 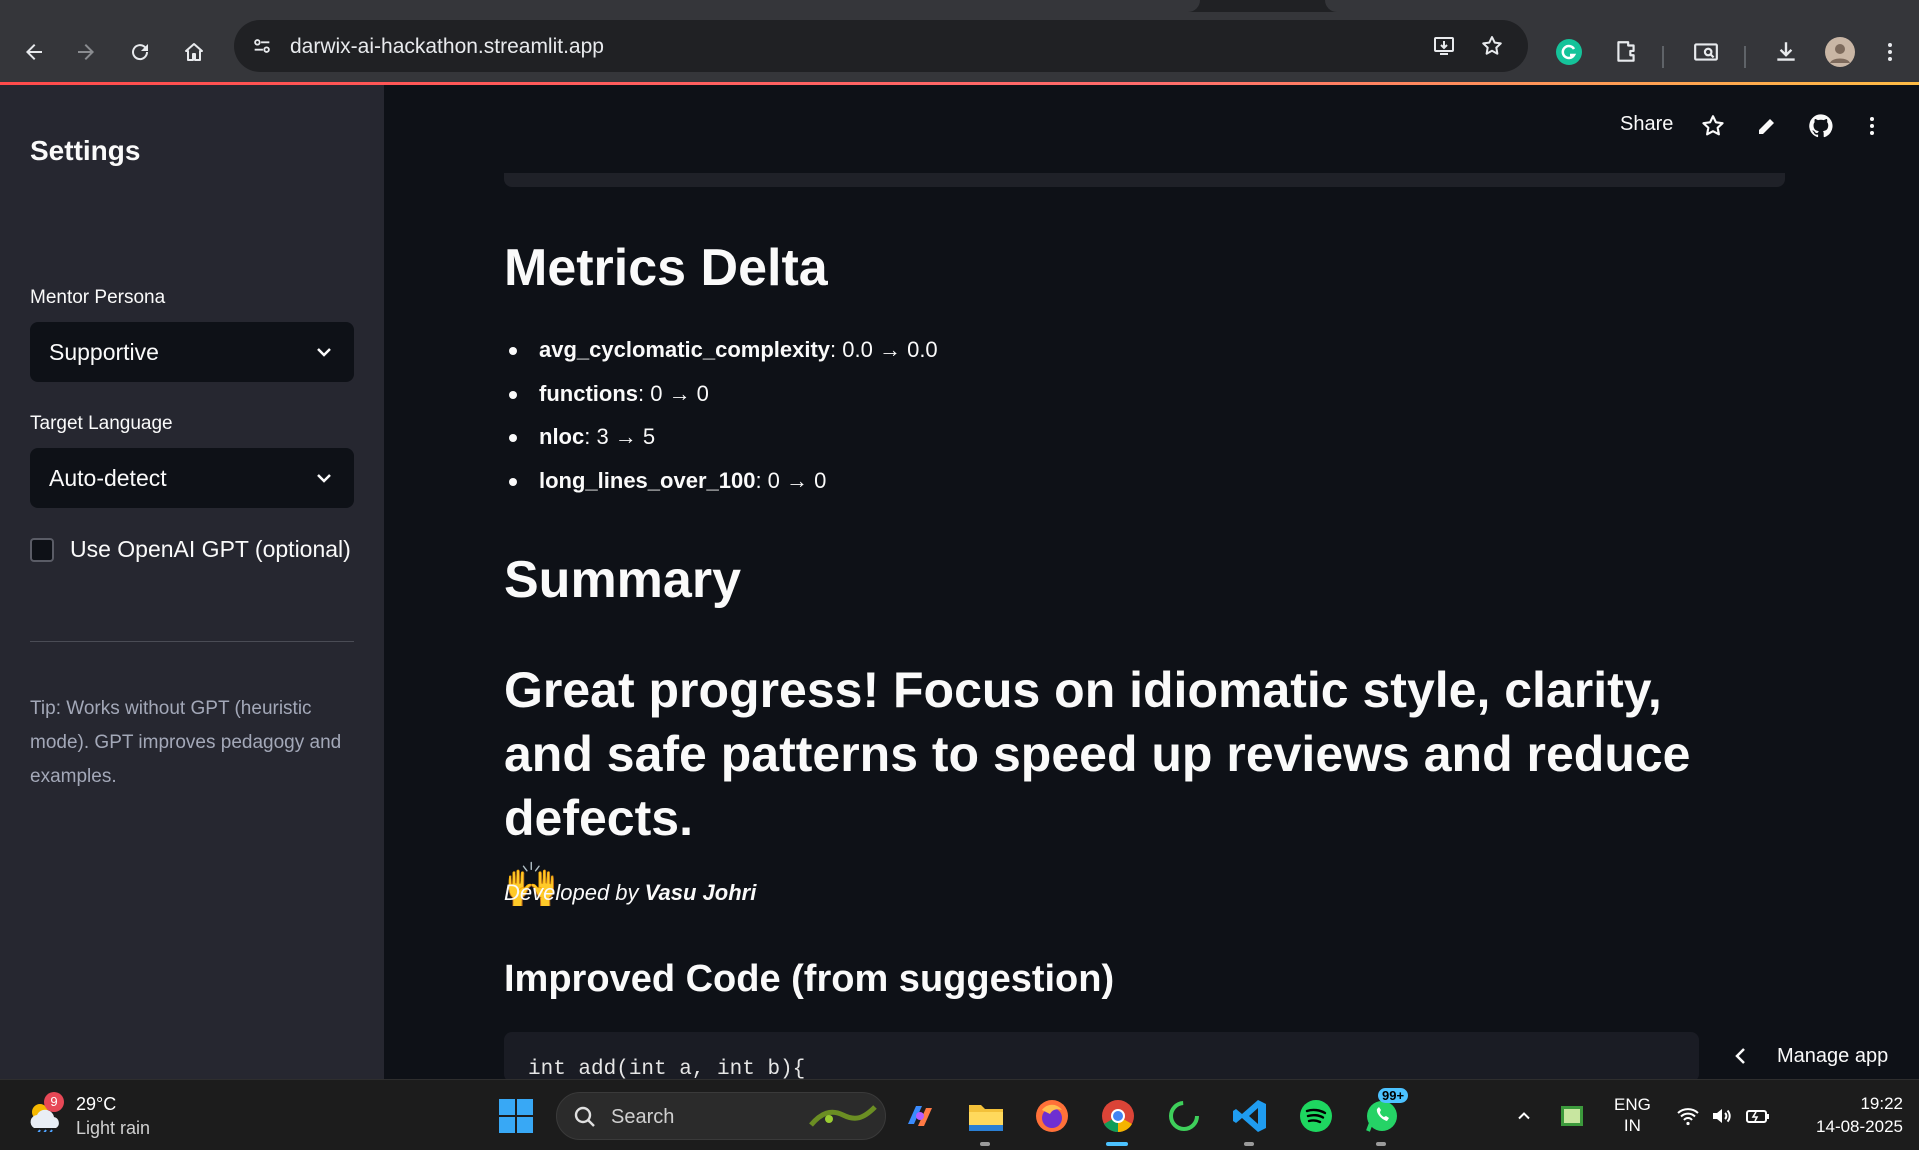 What do you see at coordinates (1713, 126) in the screenshot?
I see `star-icon` at bounding box center [1713, 126].